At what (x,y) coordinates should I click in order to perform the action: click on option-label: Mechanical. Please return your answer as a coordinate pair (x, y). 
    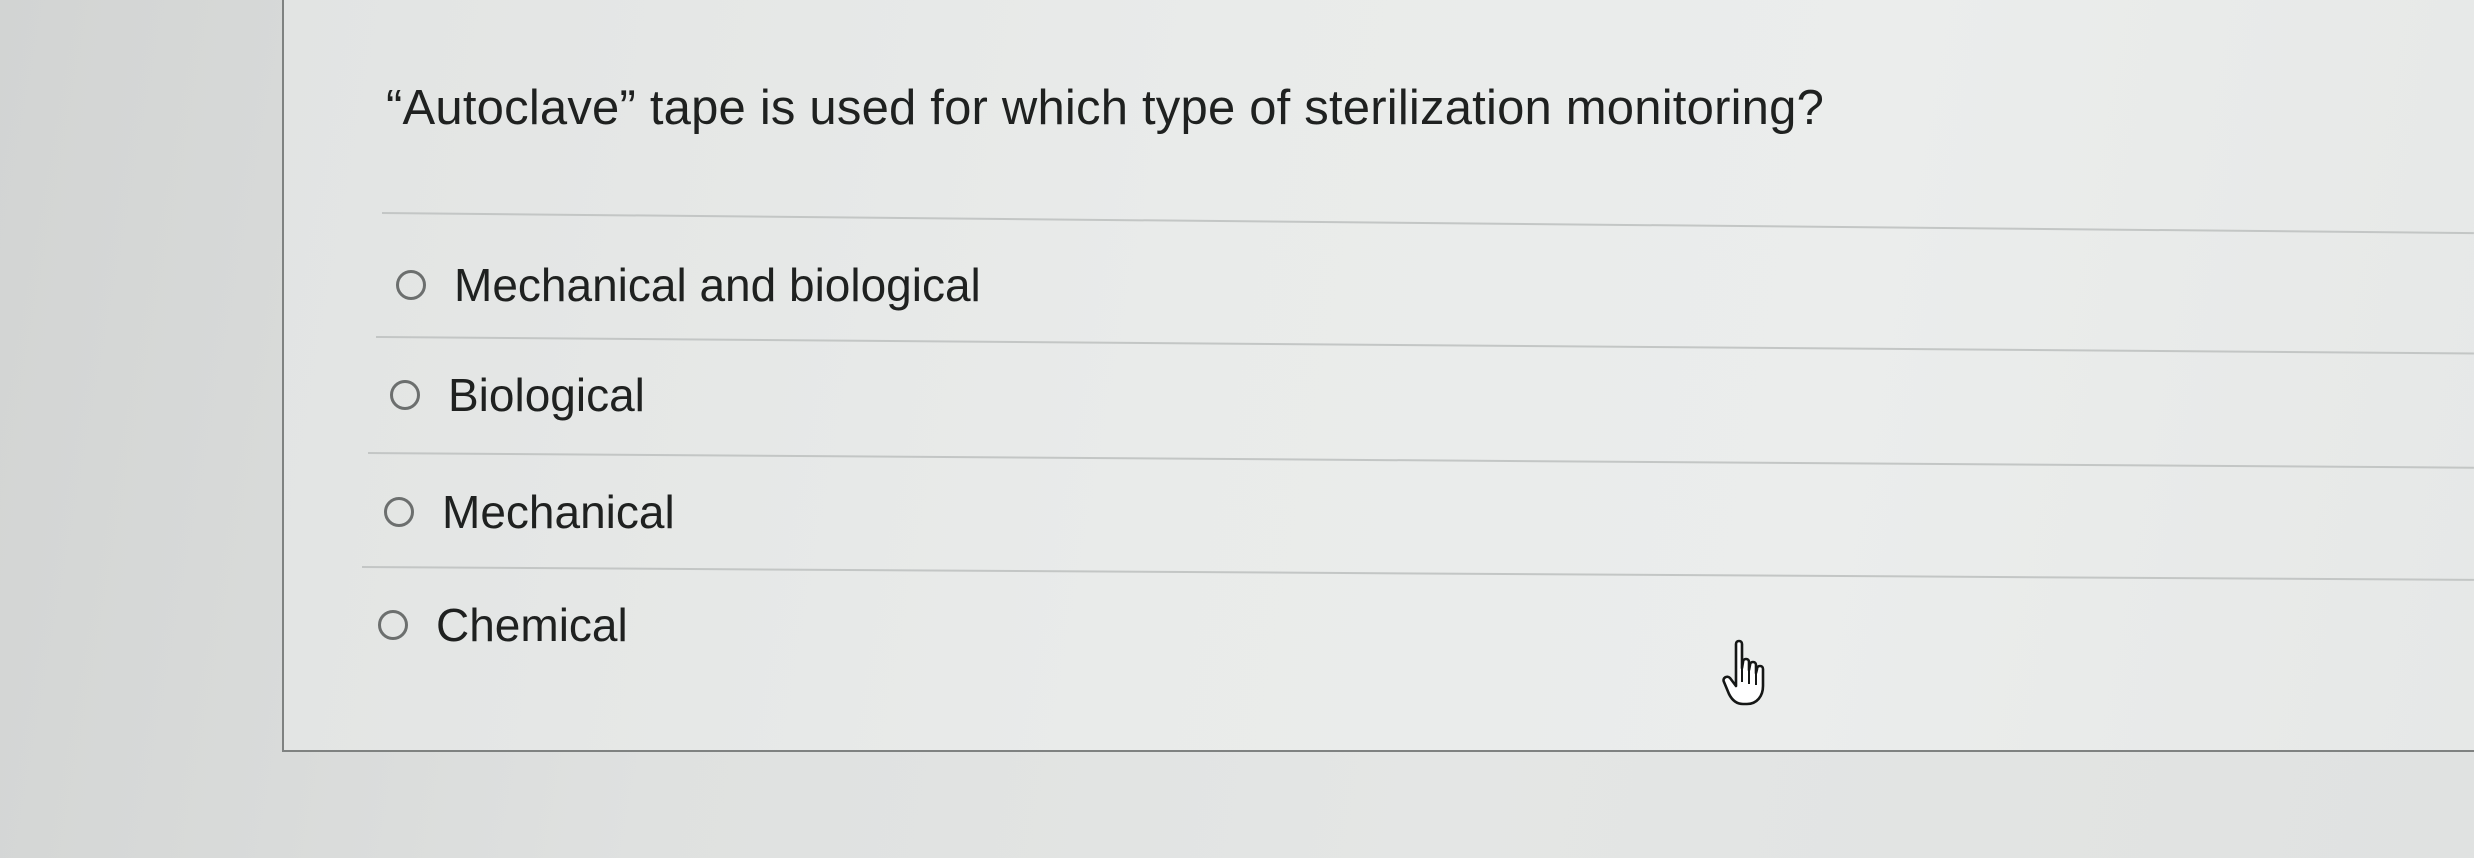
    Looking at the image, I should click on (558, 512).